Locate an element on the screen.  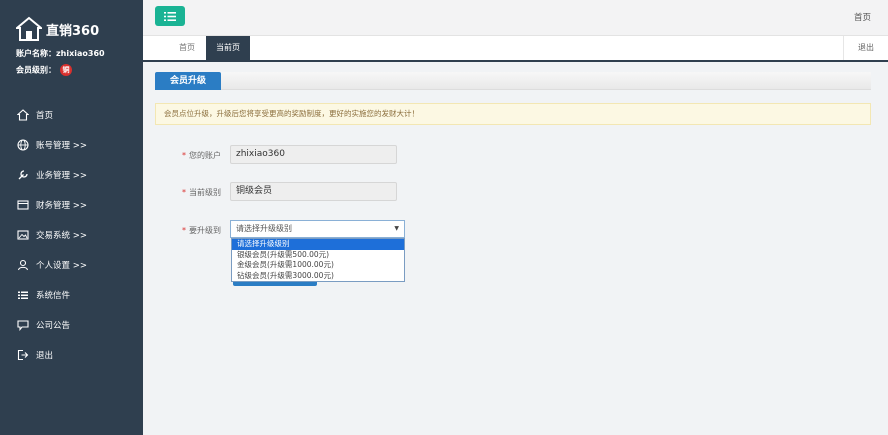
account-name-line: 账户名称：zhixiao360 is located at coordinates (60, 53).